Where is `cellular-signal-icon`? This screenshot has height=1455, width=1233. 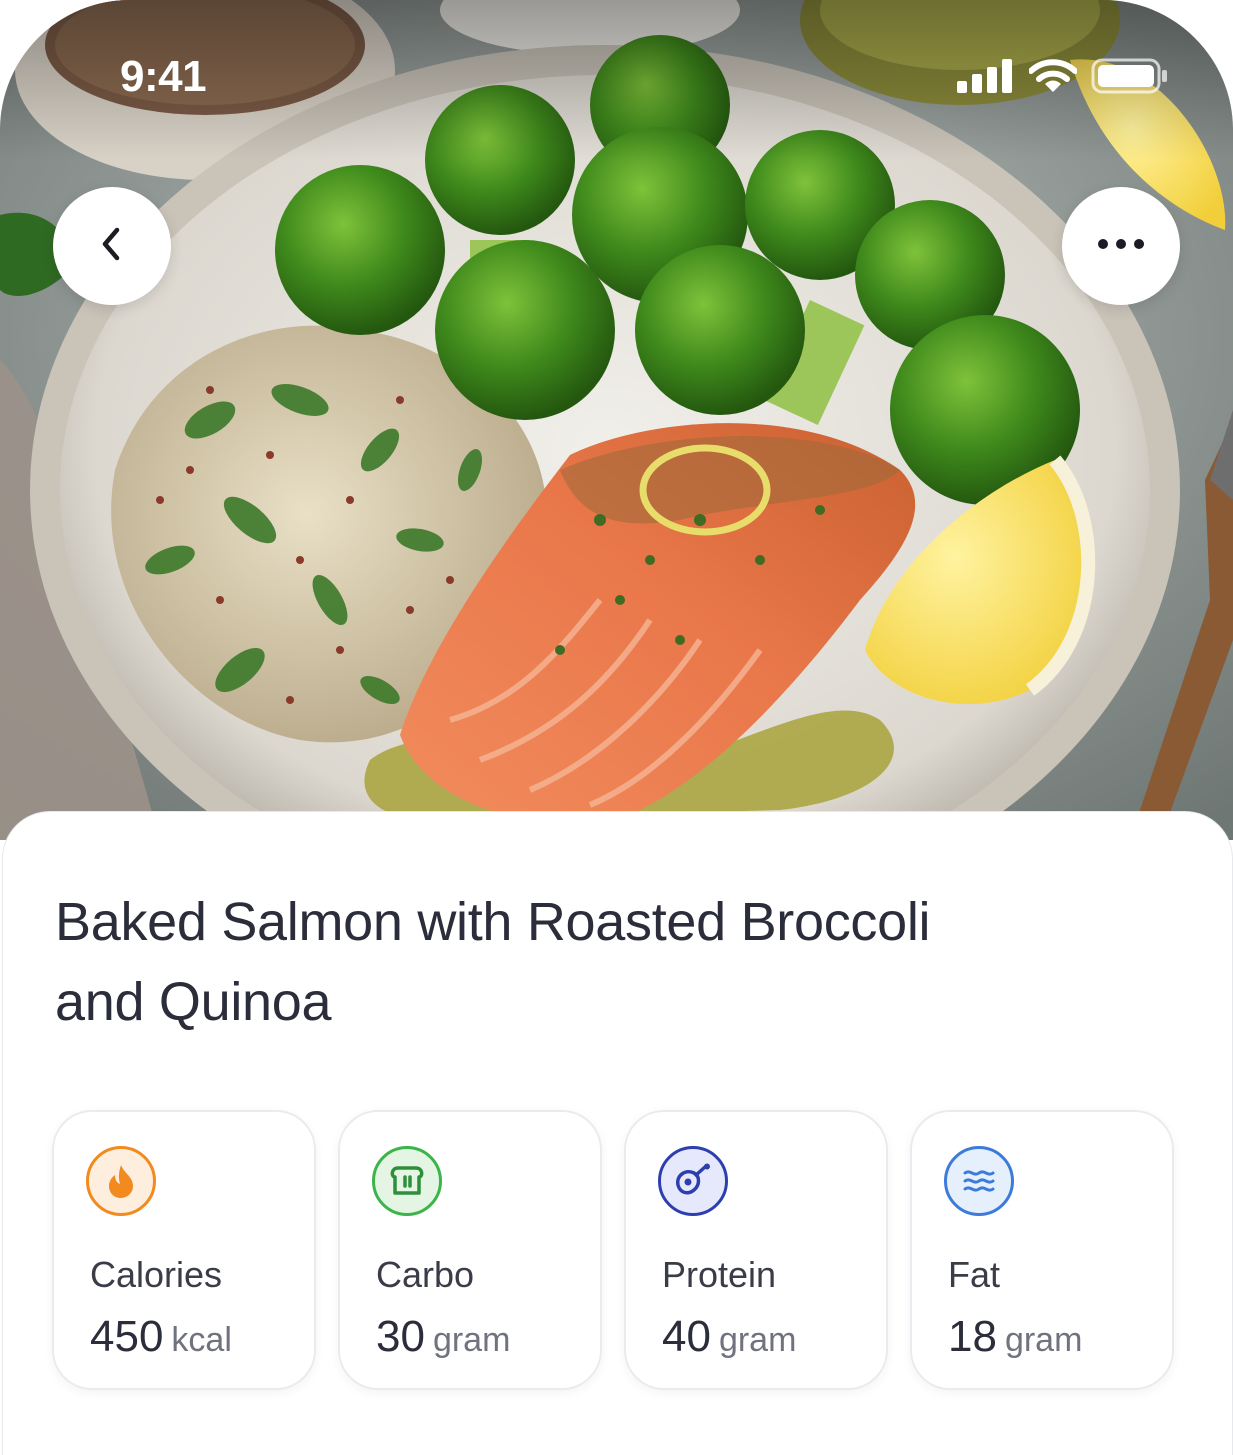
cellular-signal-icon is located at coordinates (986, 78).